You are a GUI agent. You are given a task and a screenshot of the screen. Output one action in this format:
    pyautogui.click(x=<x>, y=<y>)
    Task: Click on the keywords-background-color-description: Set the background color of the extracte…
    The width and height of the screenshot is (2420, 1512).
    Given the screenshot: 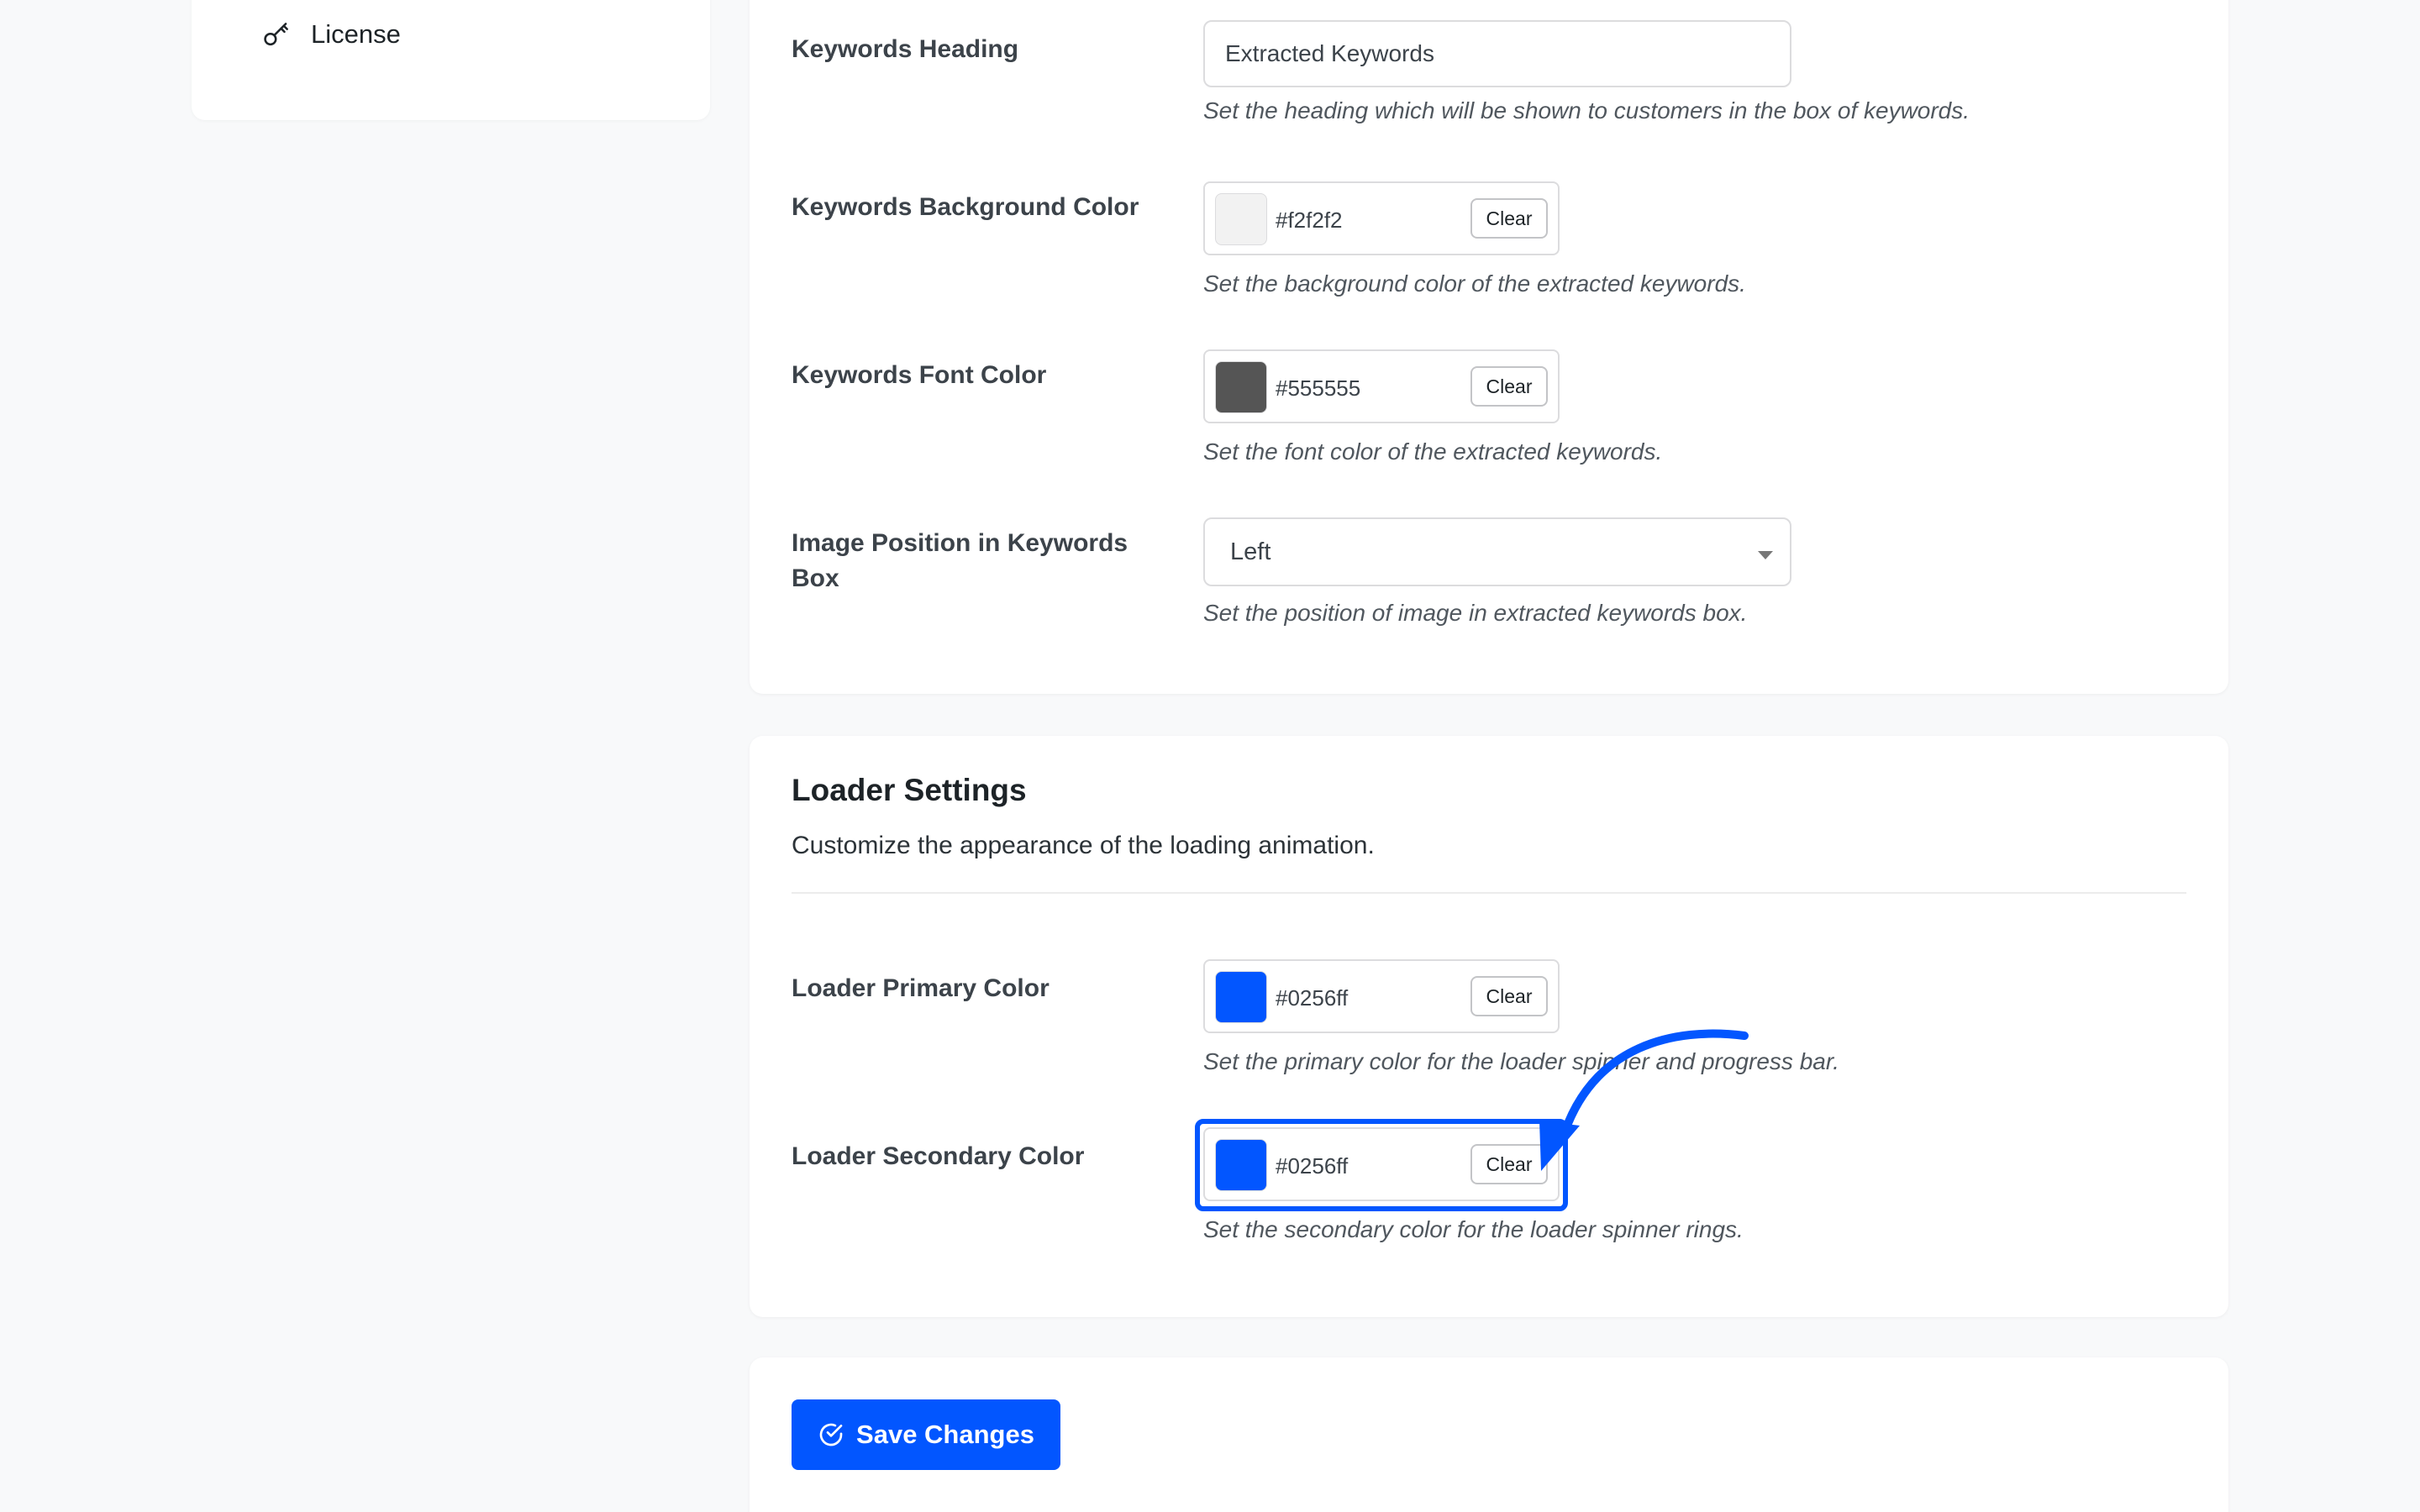 What is the action you would take?
    pyautogui.click(x=1474, y=283)
    